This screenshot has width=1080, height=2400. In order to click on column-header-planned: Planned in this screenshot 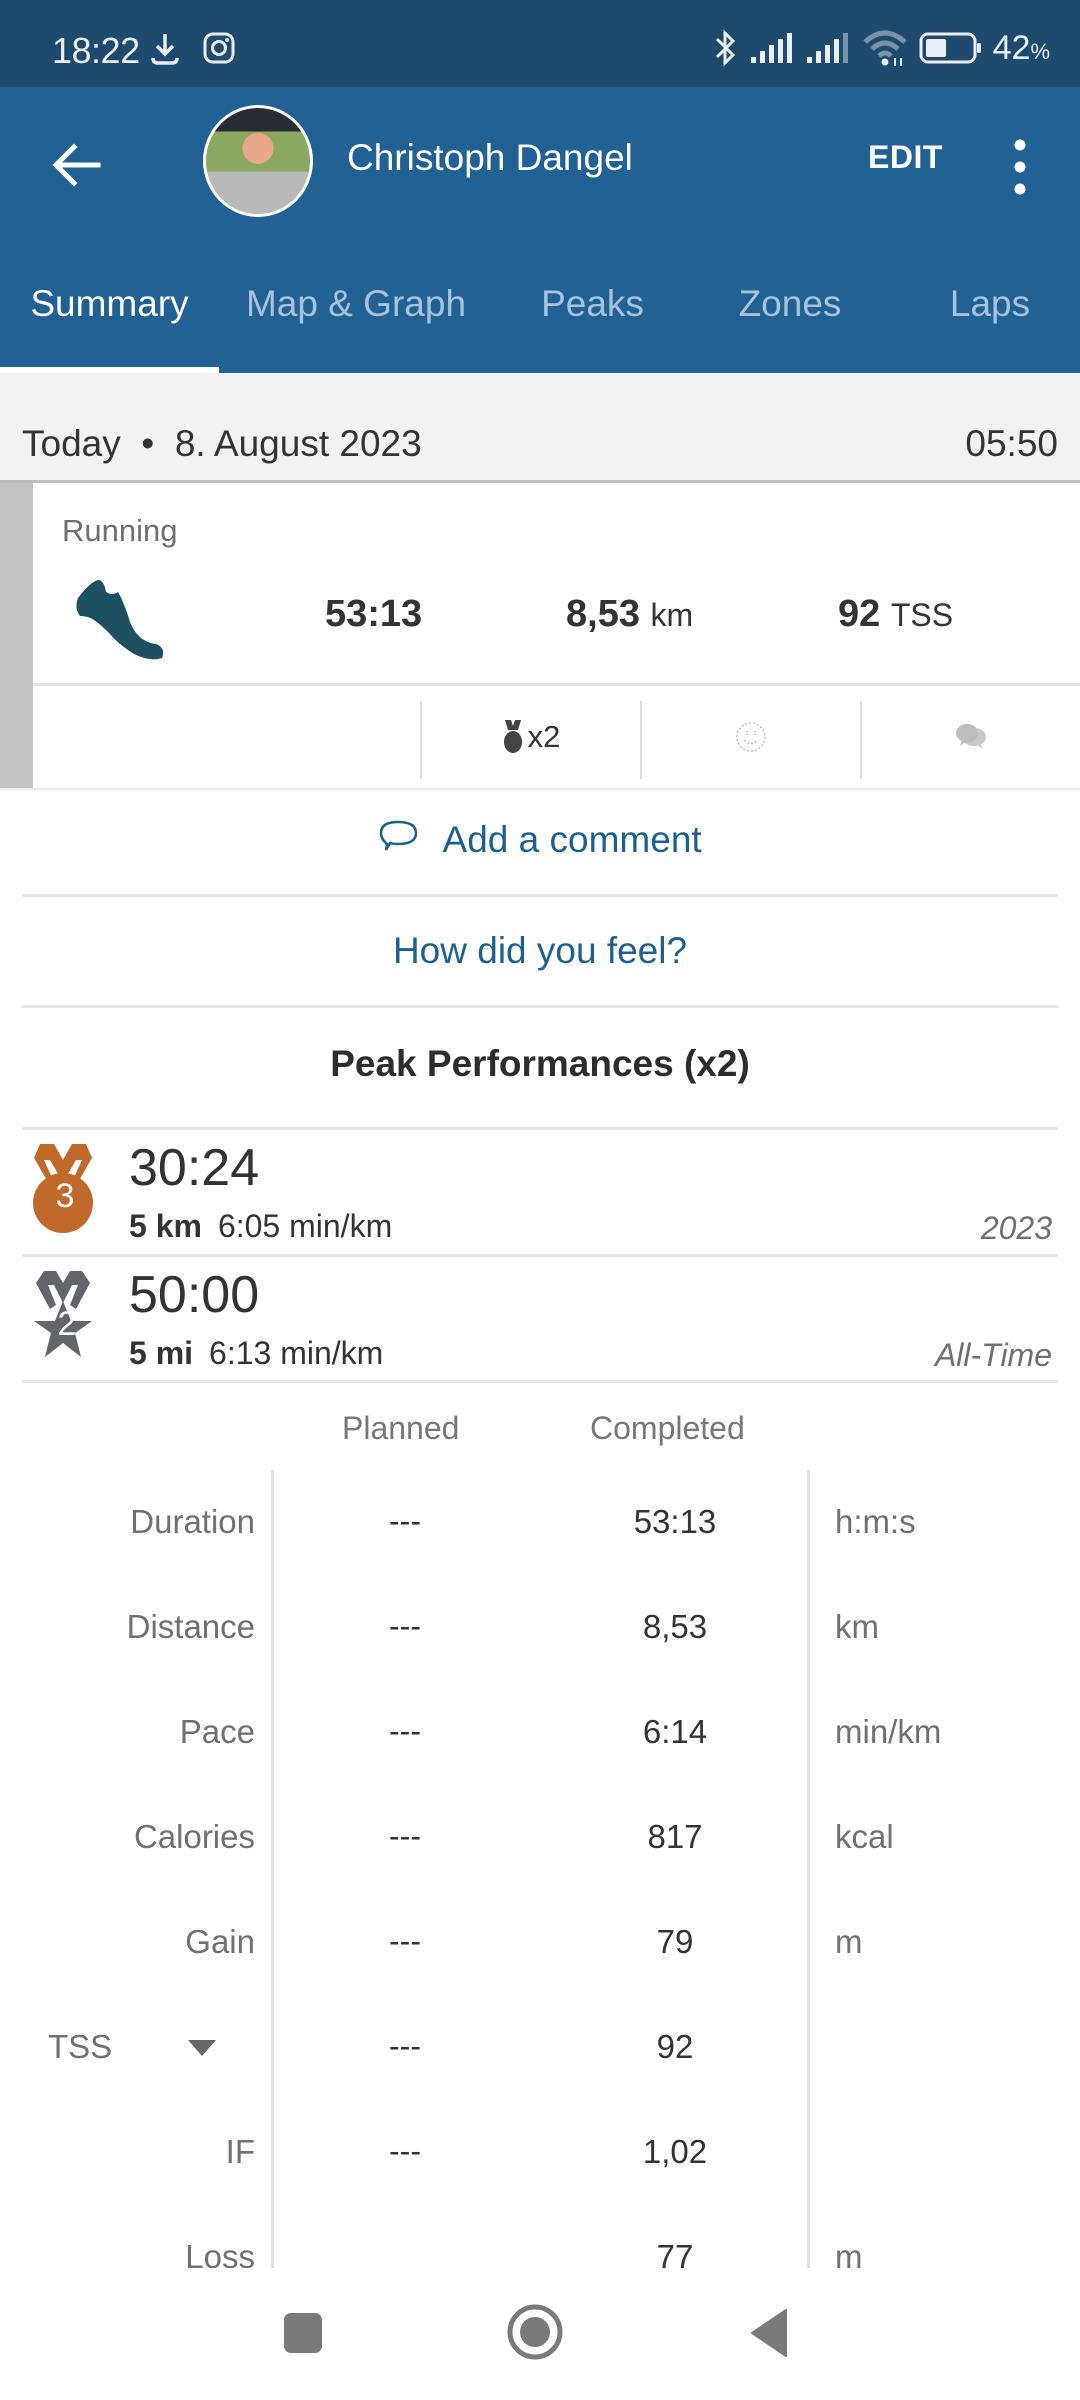, I will do `click(401, 1428)`.